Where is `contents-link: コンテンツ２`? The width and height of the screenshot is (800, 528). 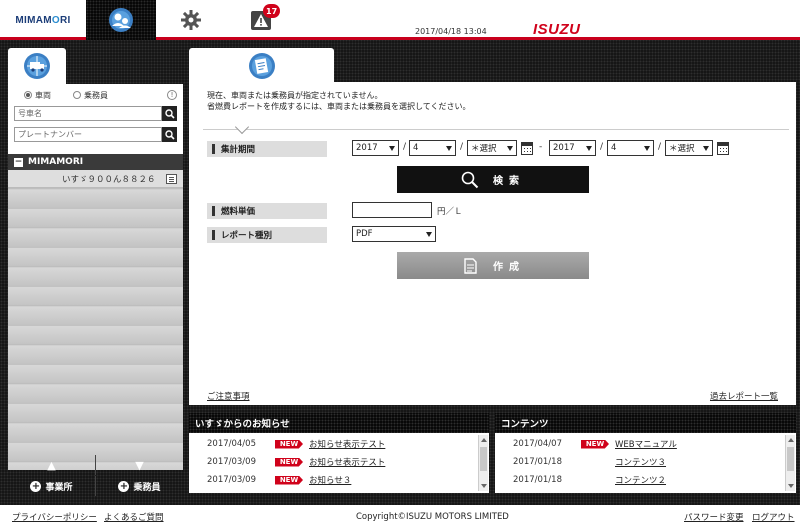
contents-link: コンテンツ２ is located at coordinates (640, 480).